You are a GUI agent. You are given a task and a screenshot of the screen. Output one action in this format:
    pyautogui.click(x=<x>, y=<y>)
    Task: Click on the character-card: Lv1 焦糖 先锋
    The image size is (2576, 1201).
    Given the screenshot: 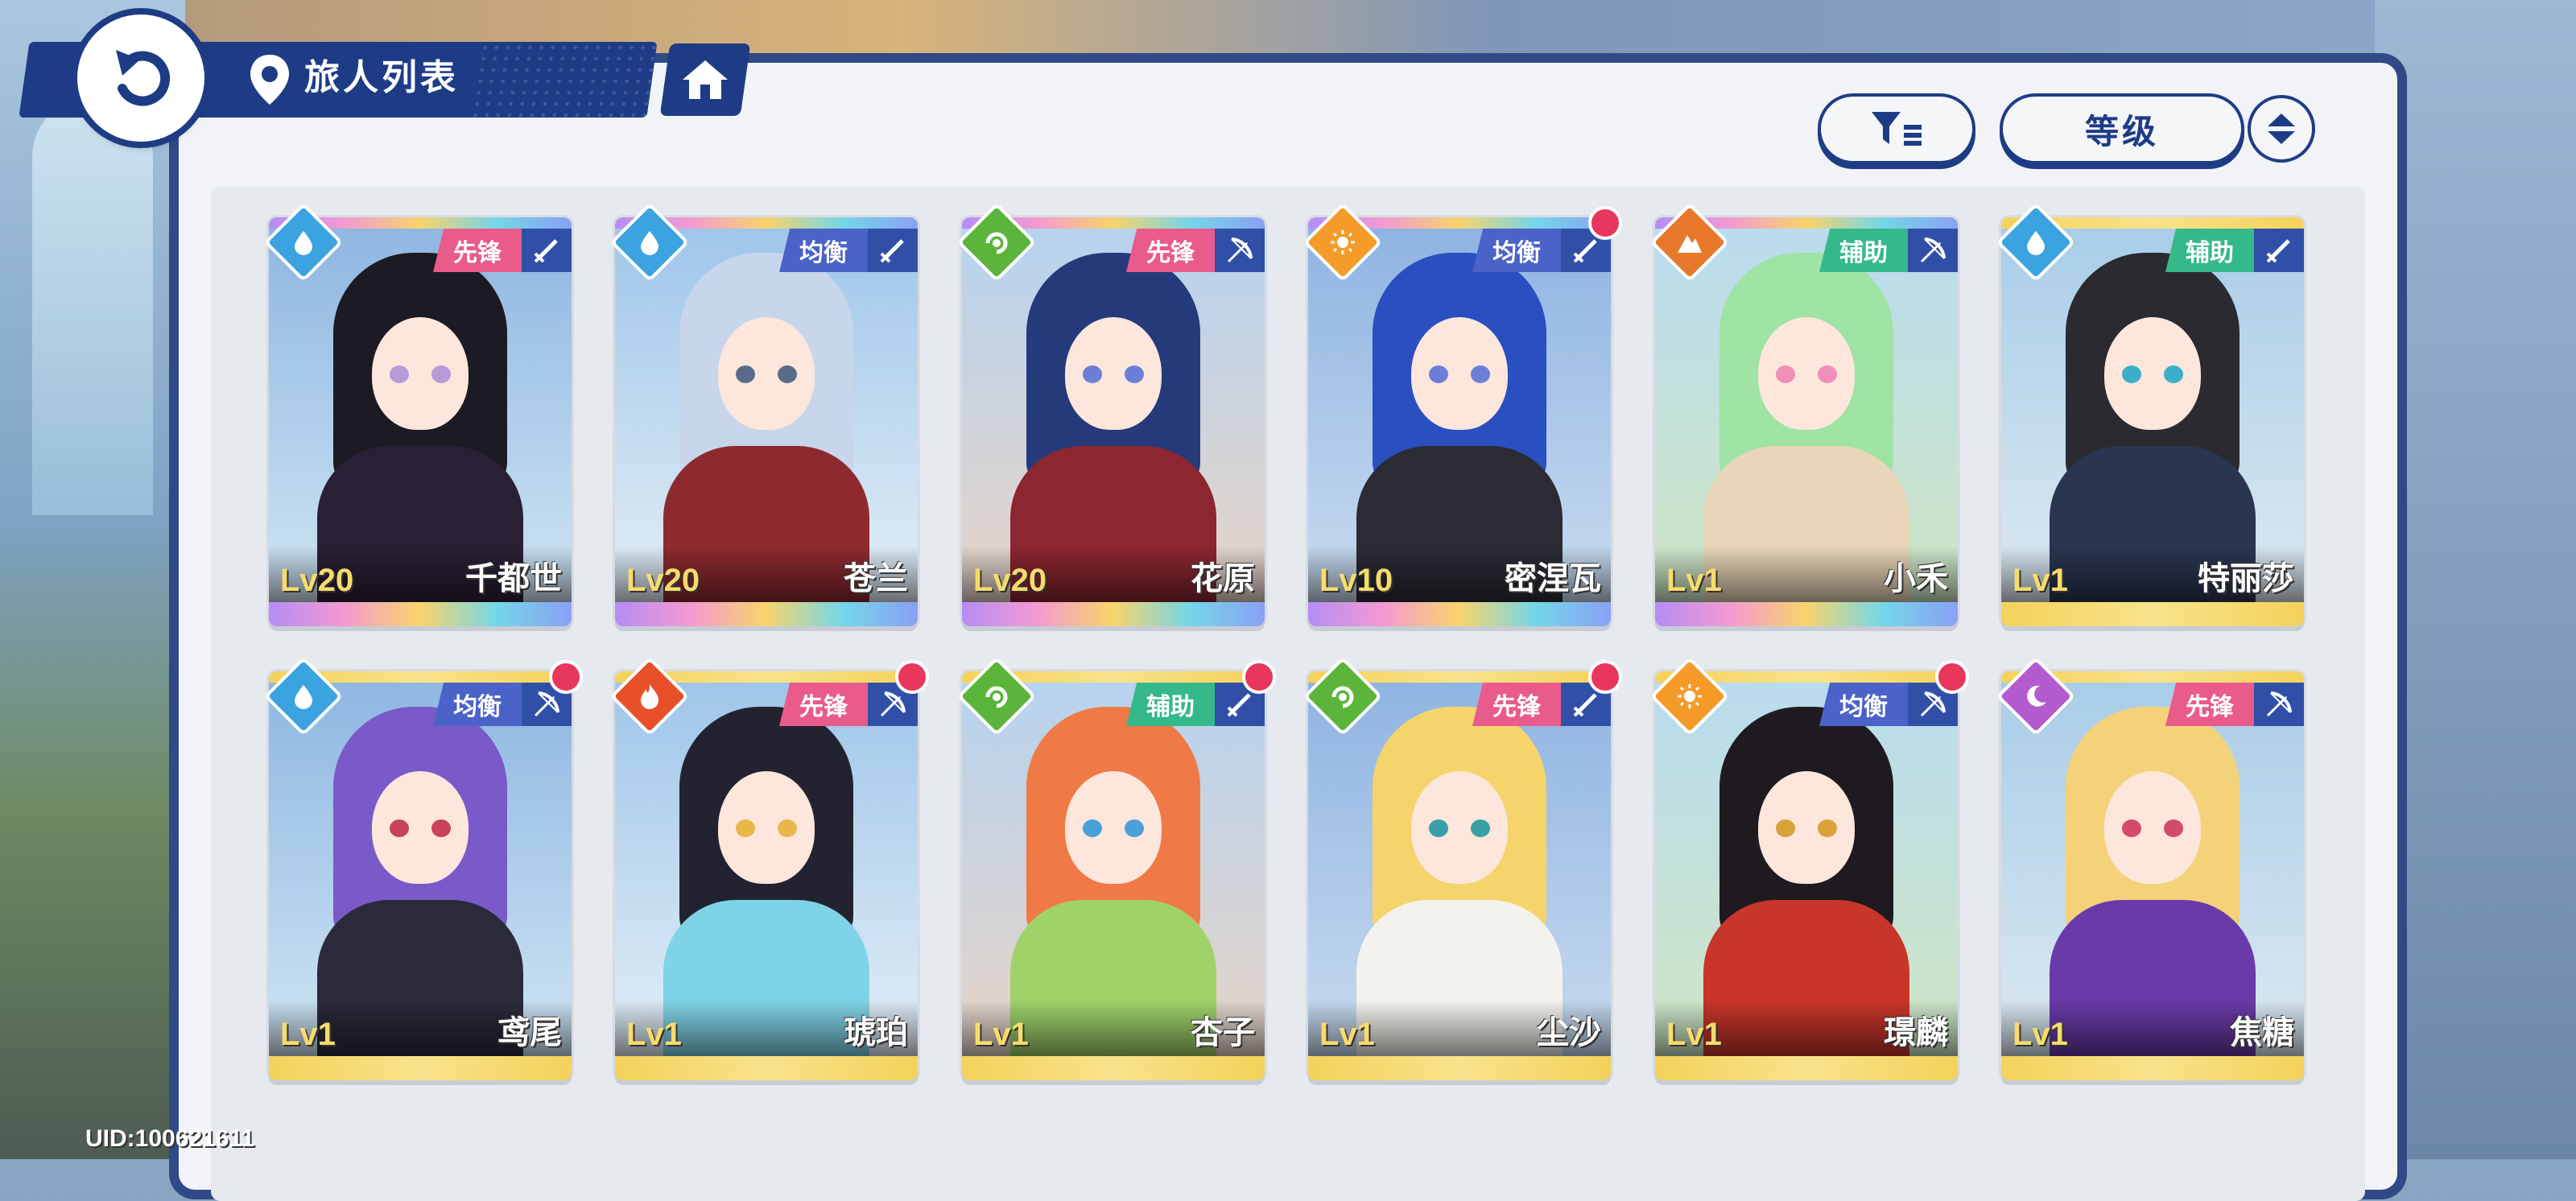 What is the action you would take?
    pyautogui.click(x=2152, y=875)
    